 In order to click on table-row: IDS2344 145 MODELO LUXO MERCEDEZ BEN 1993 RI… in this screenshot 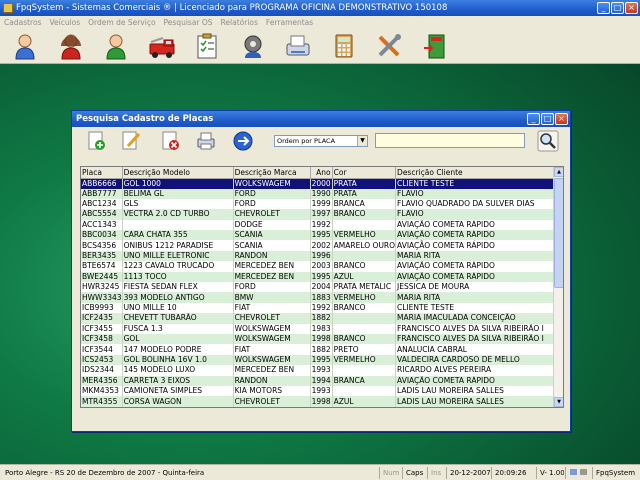, I will do `click(319, 370)`.